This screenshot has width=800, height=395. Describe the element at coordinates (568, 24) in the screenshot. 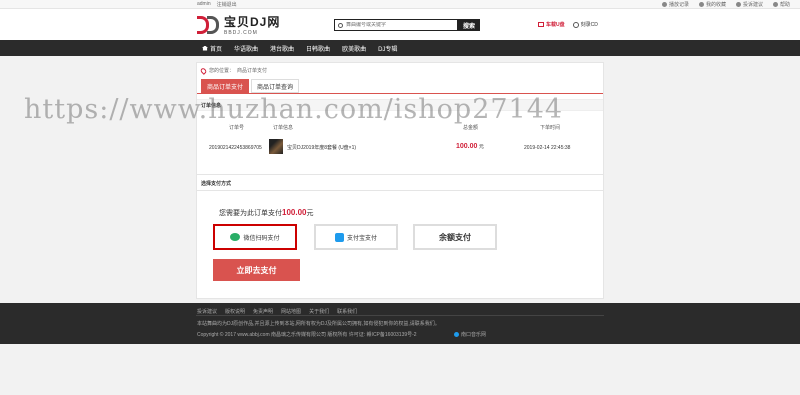

I see `header-shortcuts: 车载U盘 刻录CD` at that location.